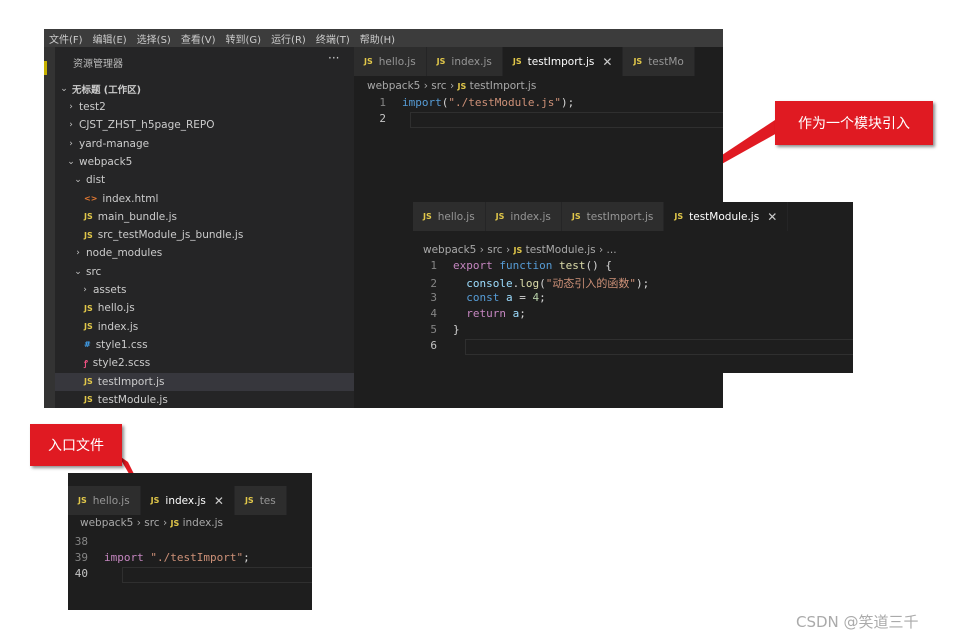  What do you see at coordinates (204, 381) in the screenshot?
I see `file-item: JS testImport.js` at bounding box center [204, 381].